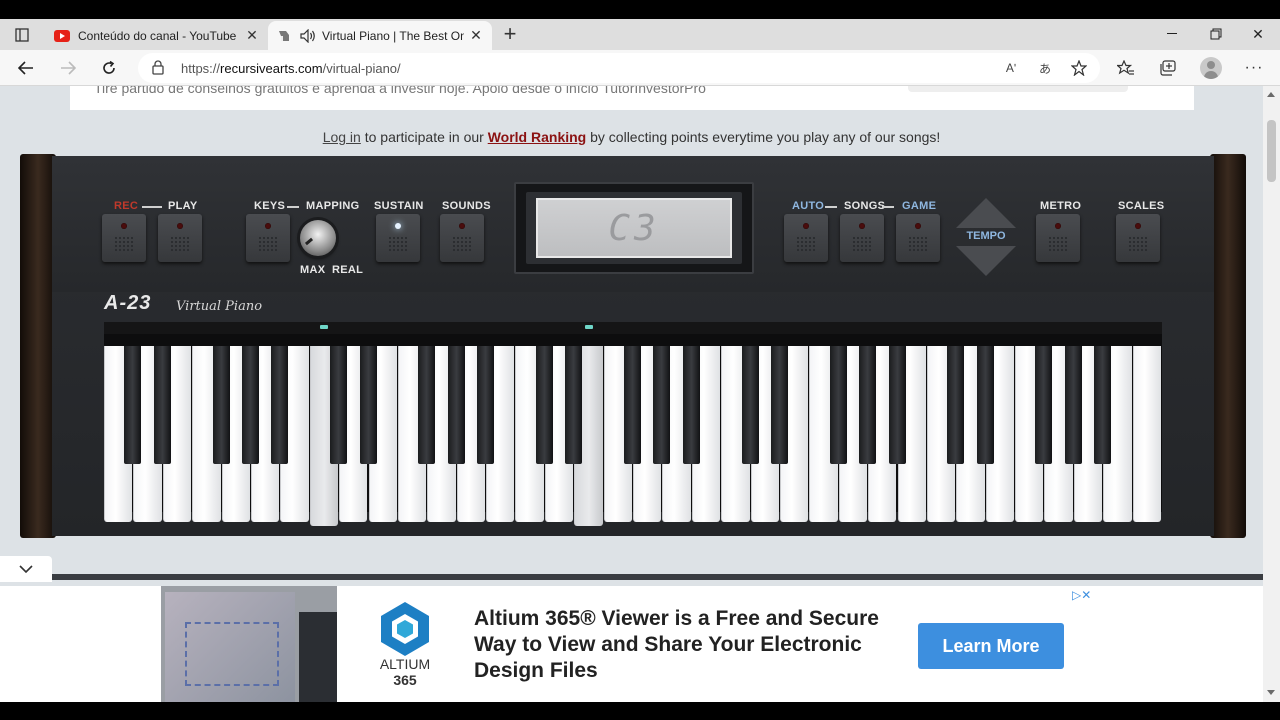  I want to click on white-key, so click(1146, 434).